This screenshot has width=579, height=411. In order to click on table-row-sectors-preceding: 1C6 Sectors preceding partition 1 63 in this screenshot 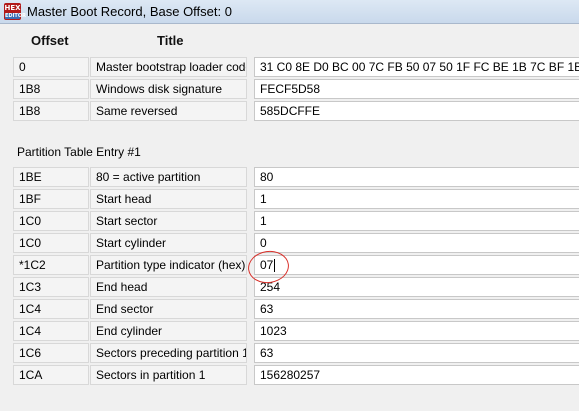, I will do `click(296, 353)`.